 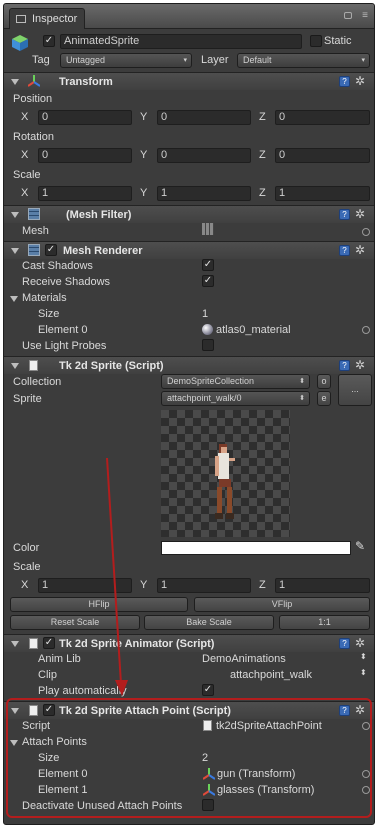 I want to click on annotation-arrow, so click(x=117, y=576).